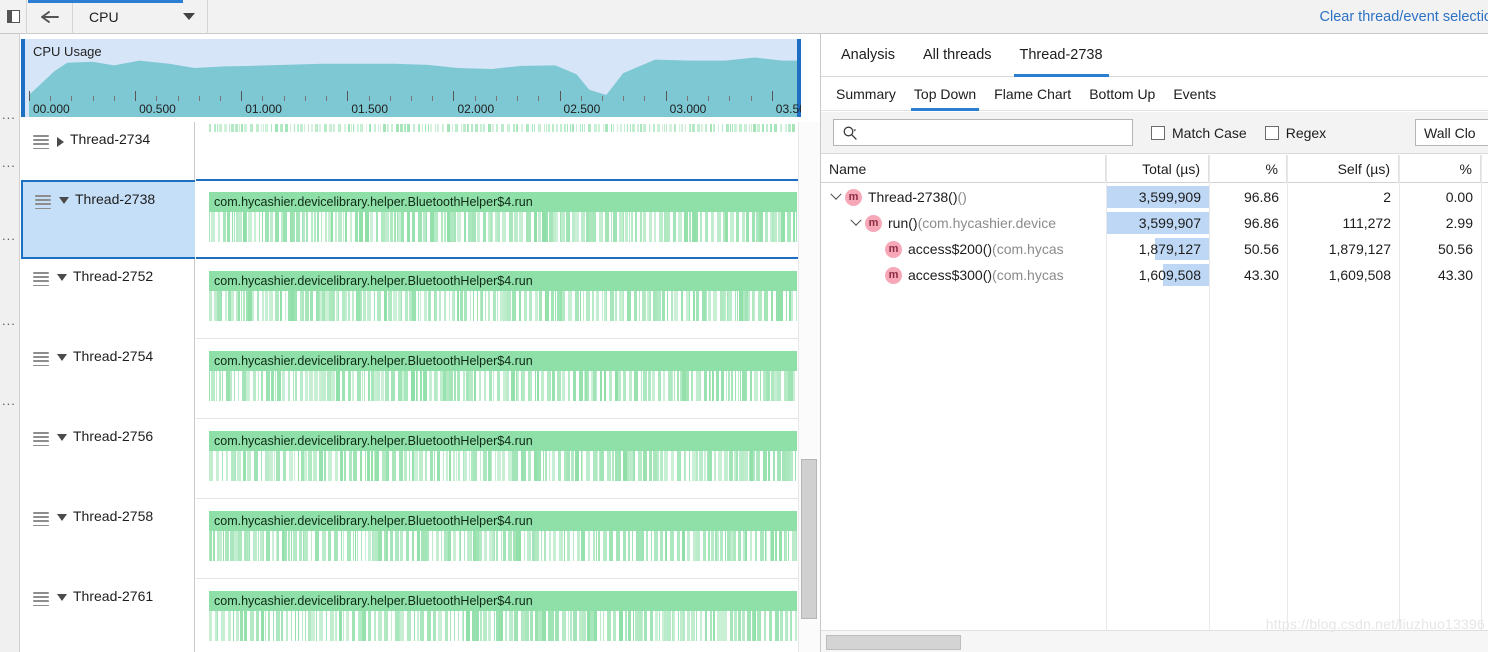 Image resolution: width=1488 pixels, height=652 pixels. What do you see at coordinates (108, 539) in the screenshot?
I see `thread-list-item: Thread-2758` at bounding box center [108, 539].